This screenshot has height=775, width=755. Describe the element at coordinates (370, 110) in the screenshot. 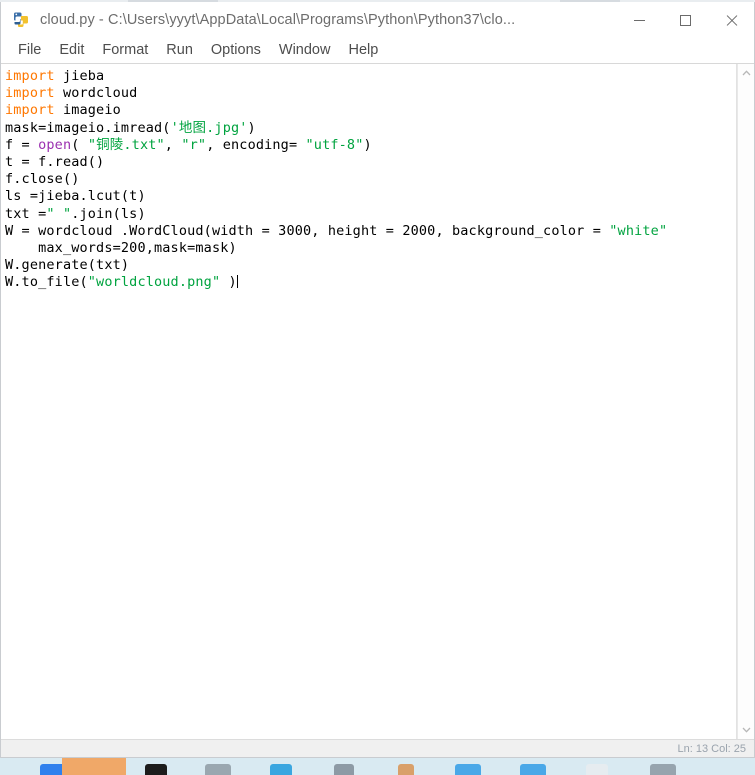

I see `code-line: import imageio` at that location.